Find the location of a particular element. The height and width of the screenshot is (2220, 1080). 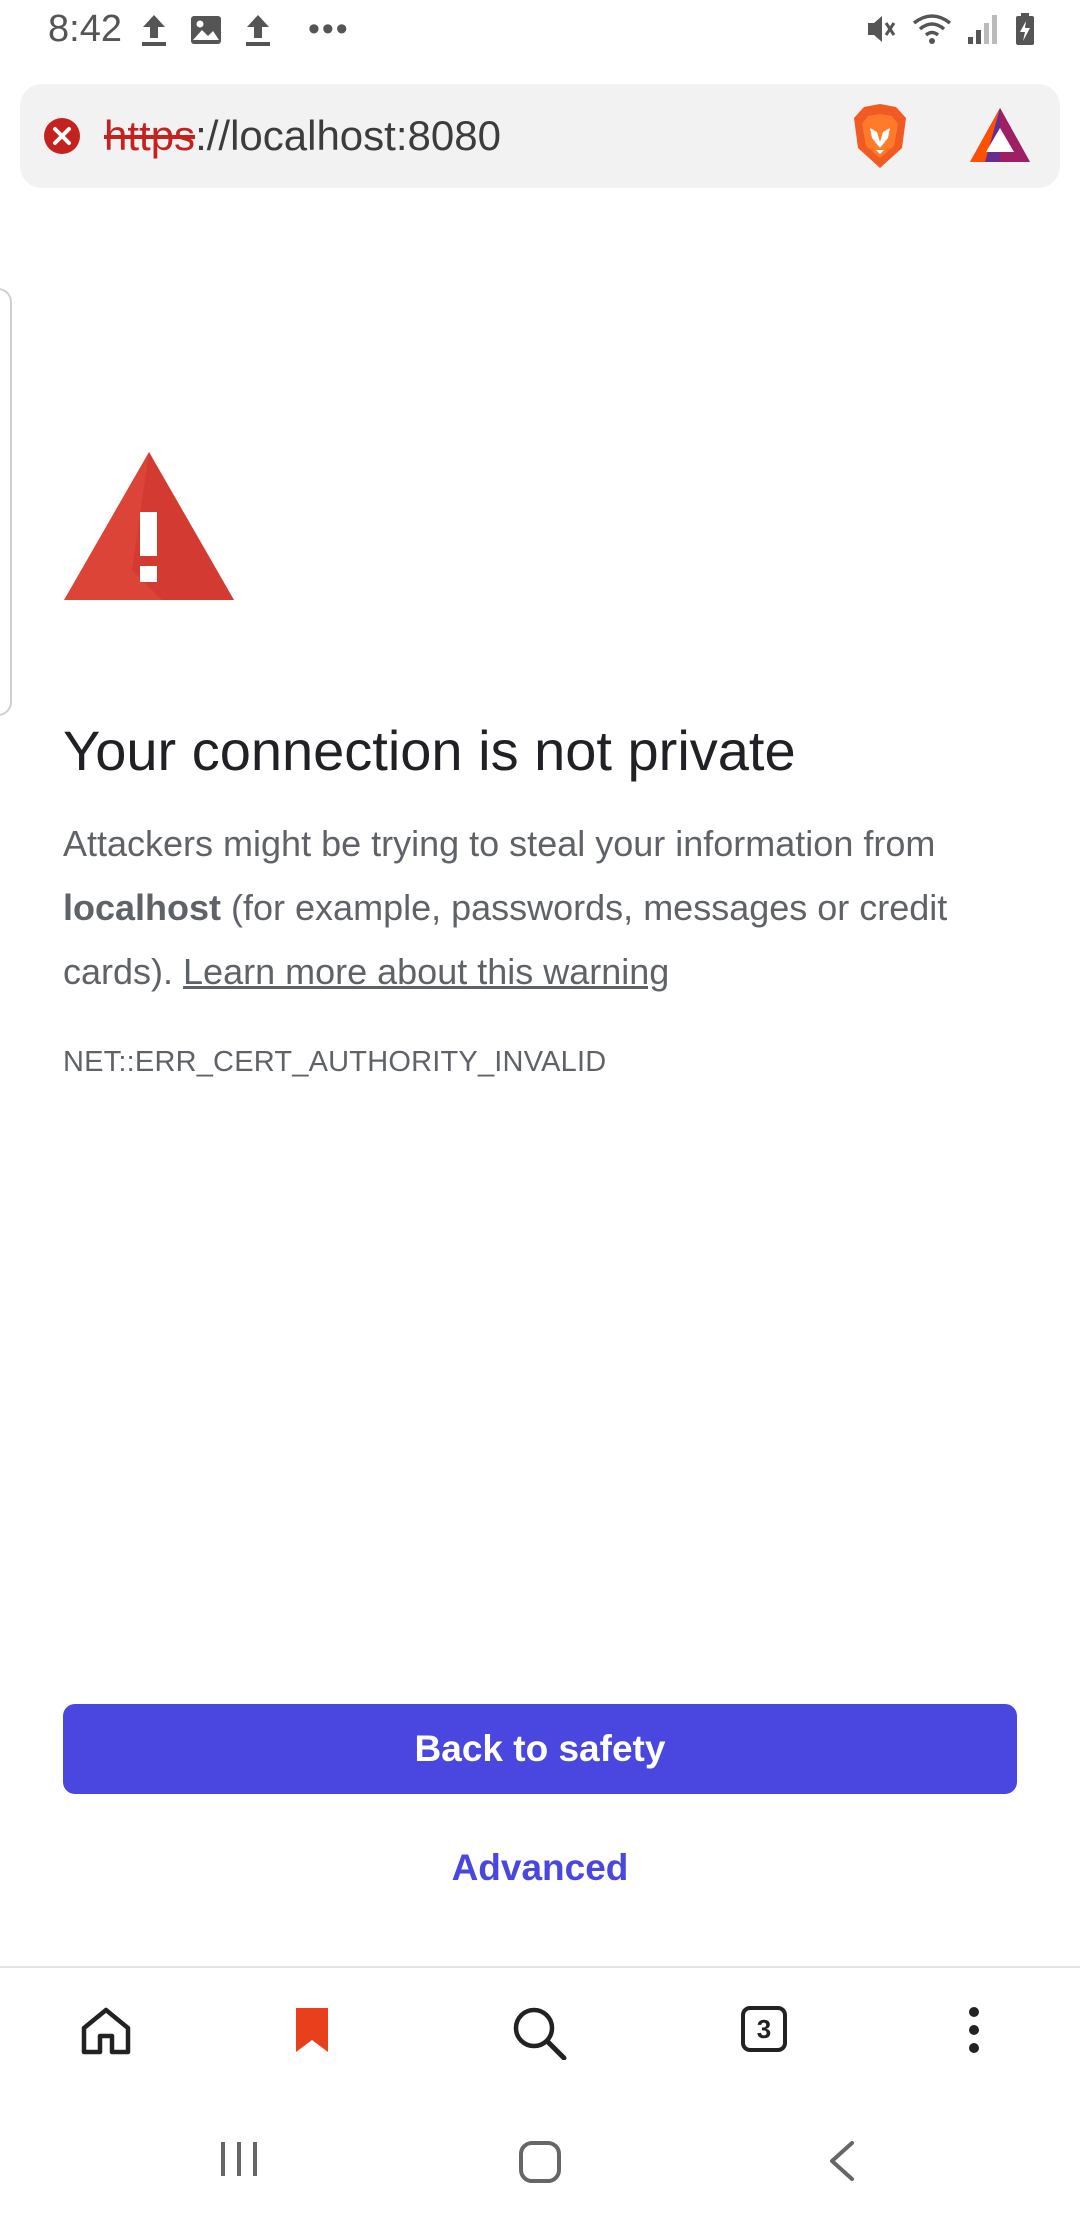

home-button-icon is located at coordinates (540, 2164).